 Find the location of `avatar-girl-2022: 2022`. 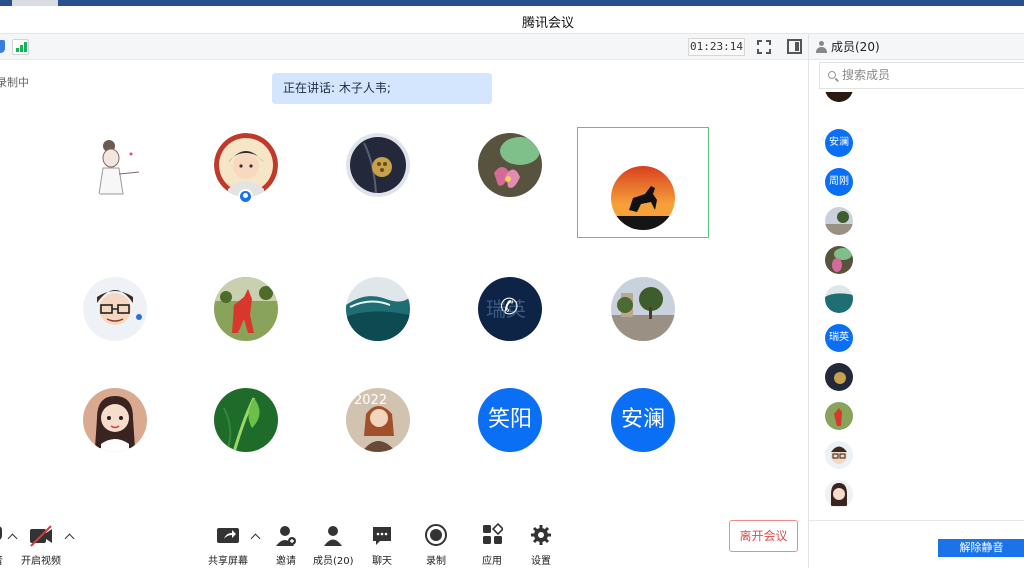

avatar-girl-2022: 2022 is located at coordinates (378, 420).